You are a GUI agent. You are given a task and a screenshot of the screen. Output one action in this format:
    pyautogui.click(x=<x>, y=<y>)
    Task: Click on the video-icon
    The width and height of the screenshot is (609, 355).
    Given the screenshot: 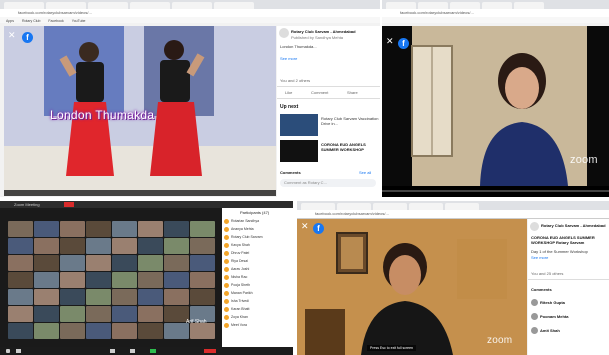 What is the action you would take?
    pyautogui.click(x=18, y=351)
    